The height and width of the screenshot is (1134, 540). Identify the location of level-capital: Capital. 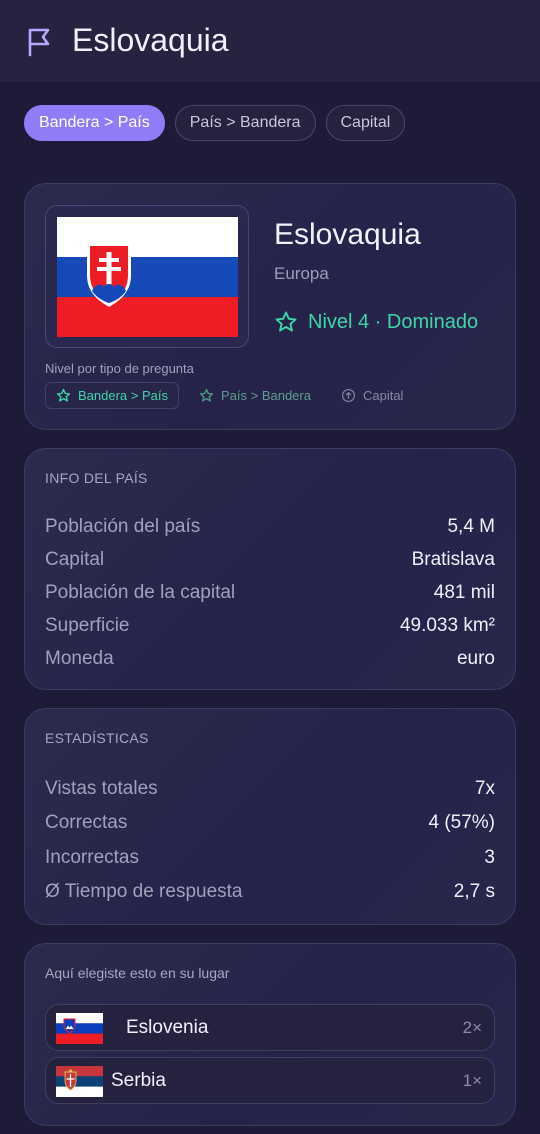
(372, 395).